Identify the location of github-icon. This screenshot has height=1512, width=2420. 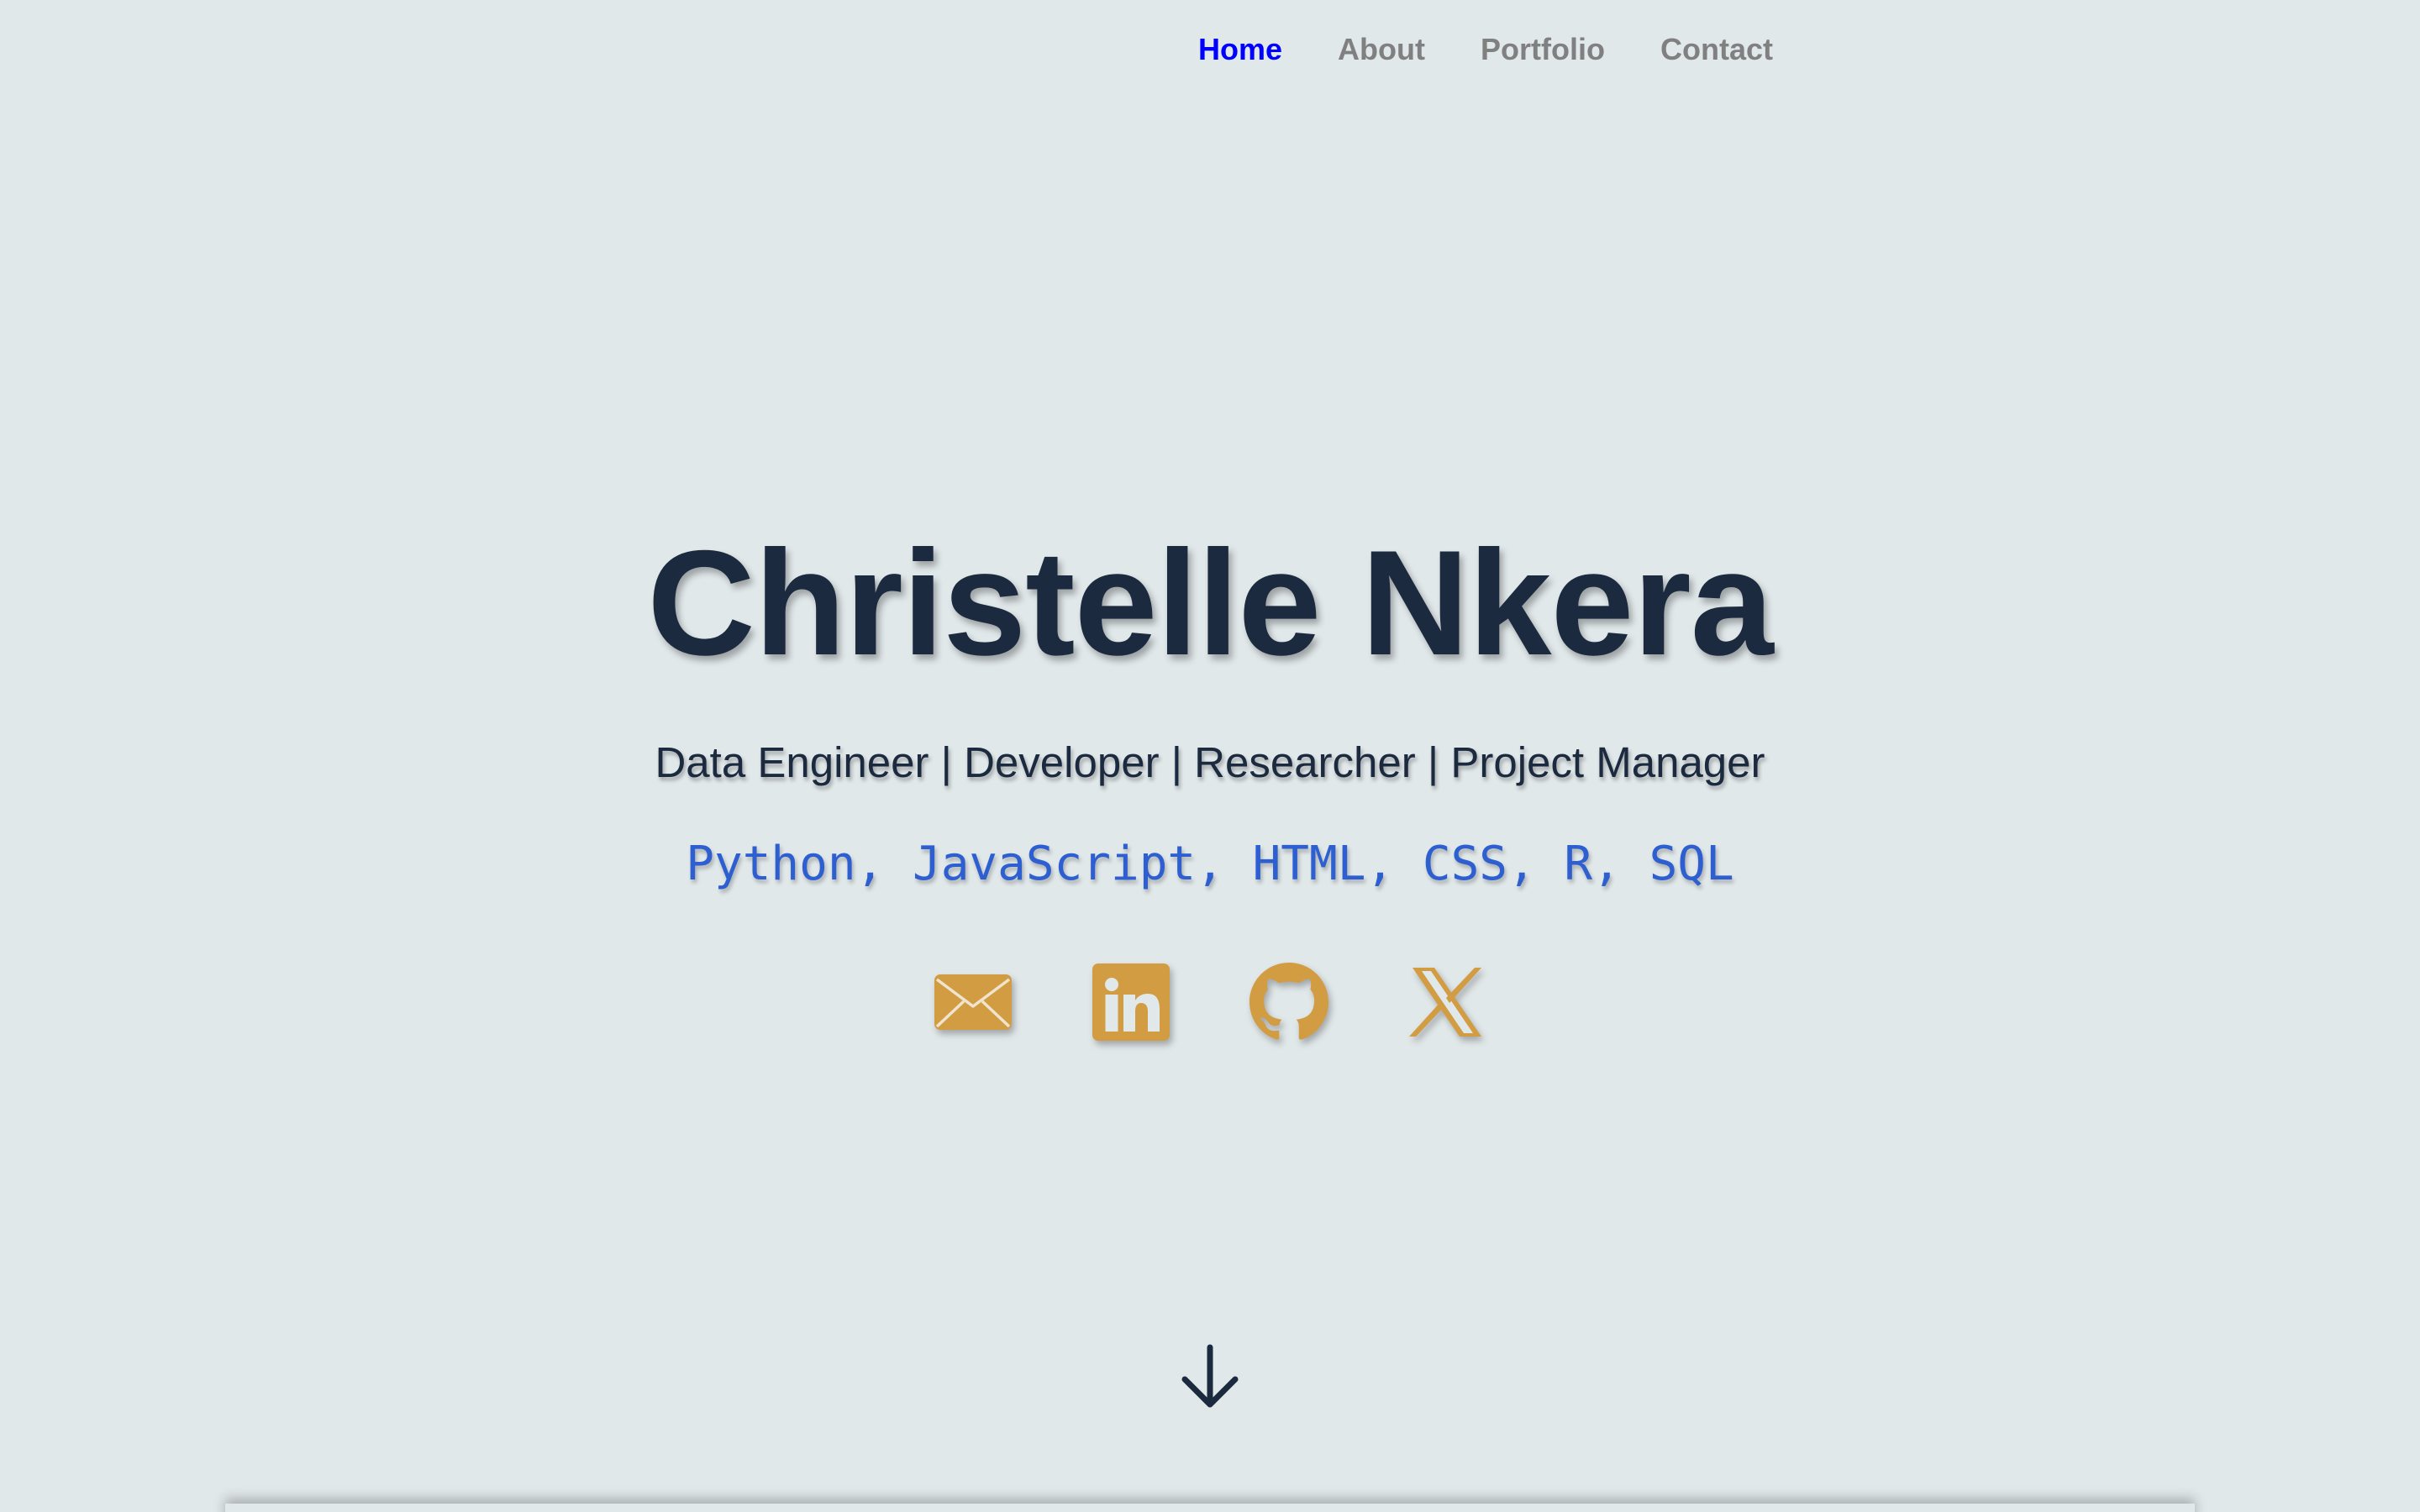
(1288, 1001).